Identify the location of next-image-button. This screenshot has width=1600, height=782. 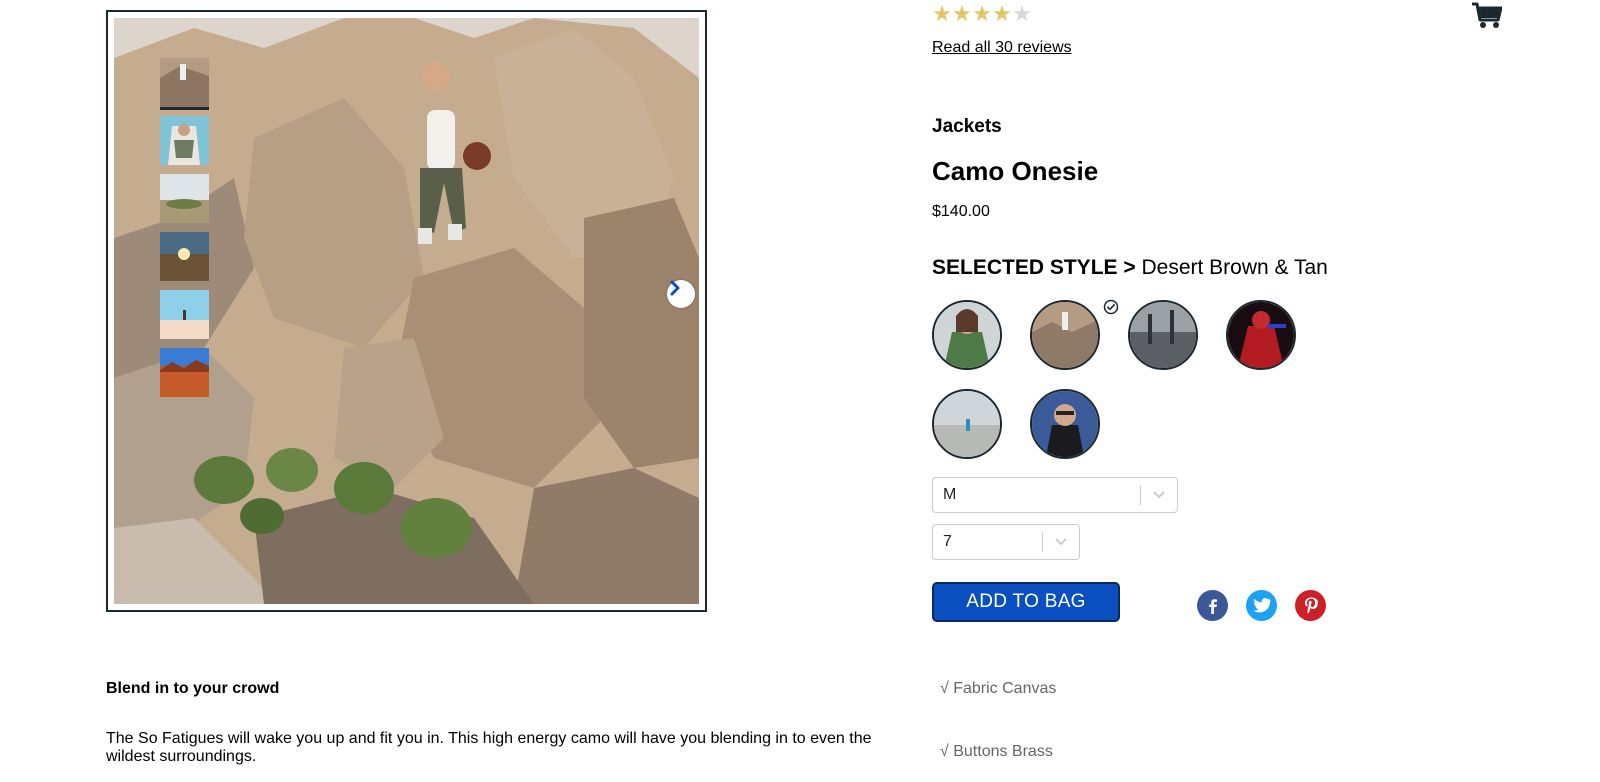
(681, 294).